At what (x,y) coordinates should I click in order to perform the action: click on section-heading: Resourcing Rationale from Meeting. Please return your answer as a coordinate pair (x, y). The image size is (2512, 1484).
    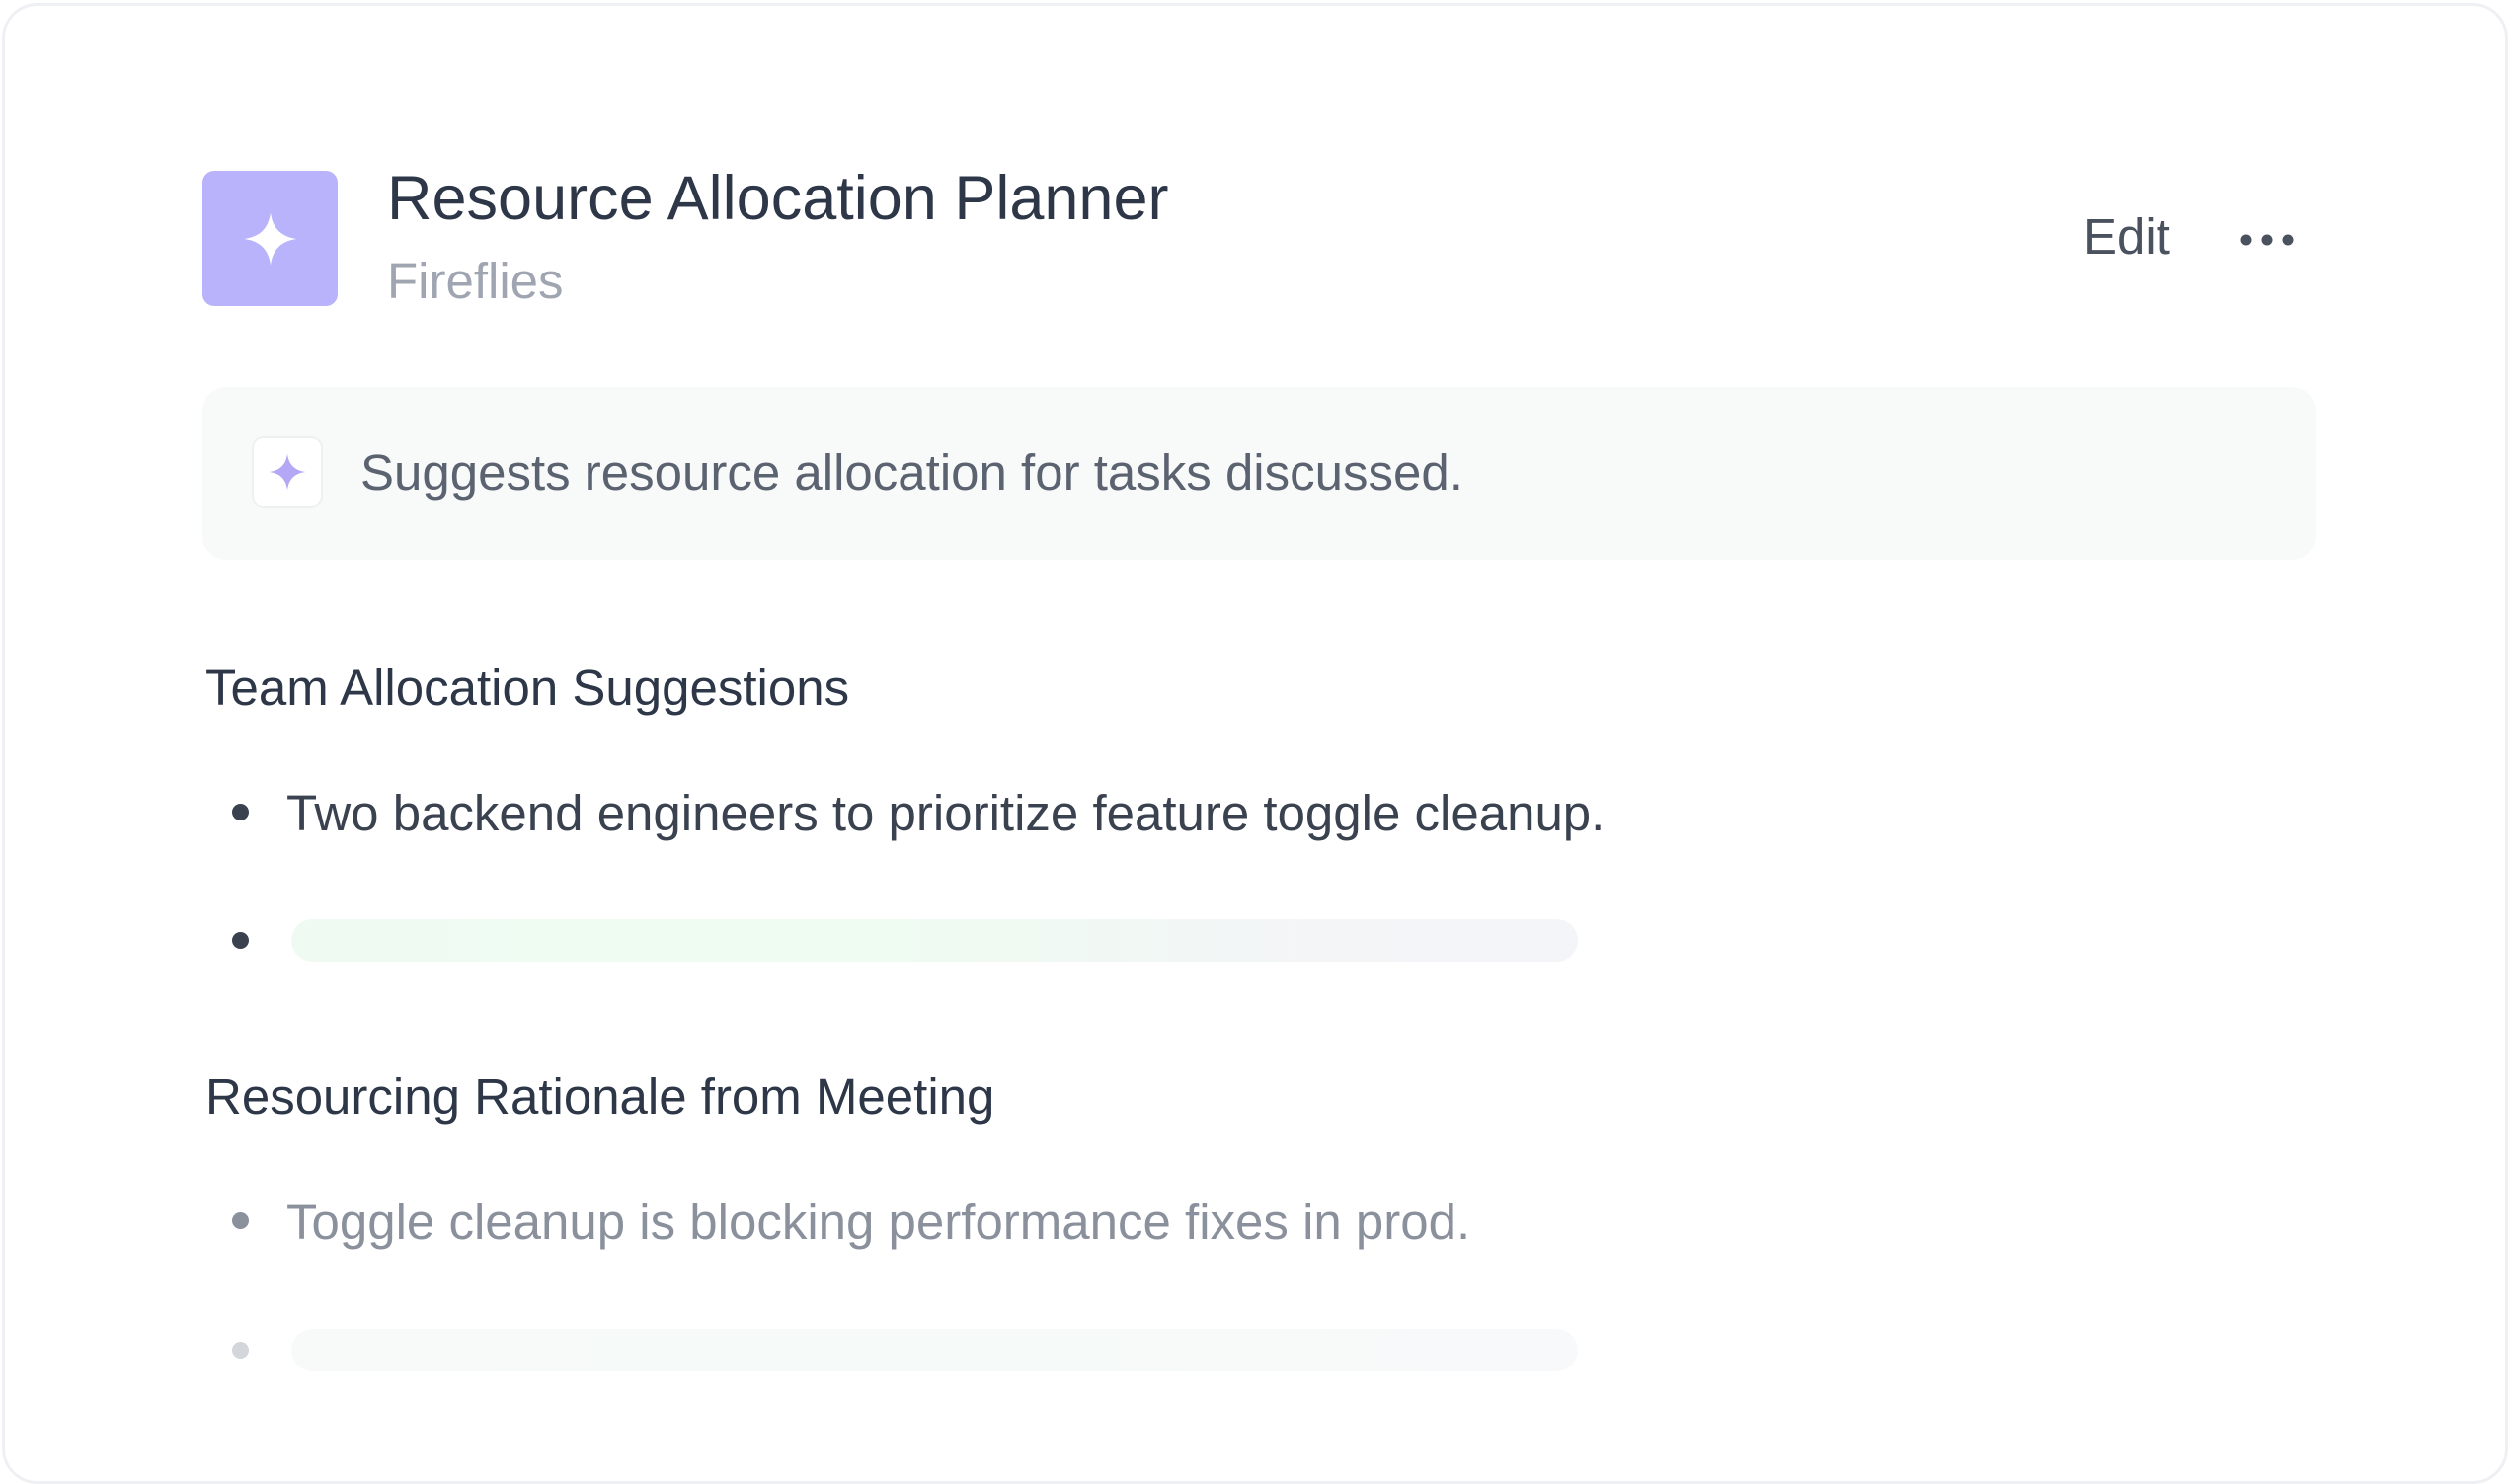
    Looking at the image, I should click on (600, 1097).